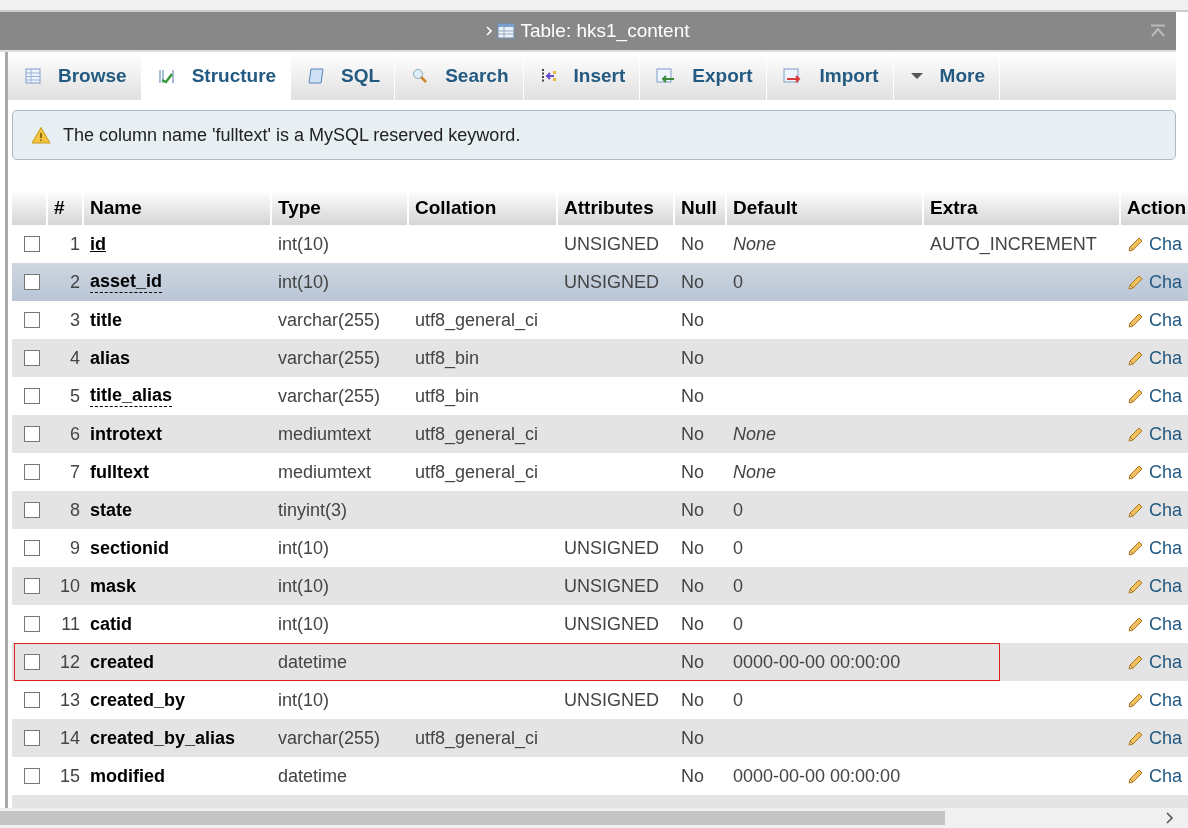 Image resolution: width=1188 pixels, height=828 pixels. What do you see at coordinates (75, 396) in the screenshot?
I see `table-cell-text: 5` at bounding box center [75, 396].